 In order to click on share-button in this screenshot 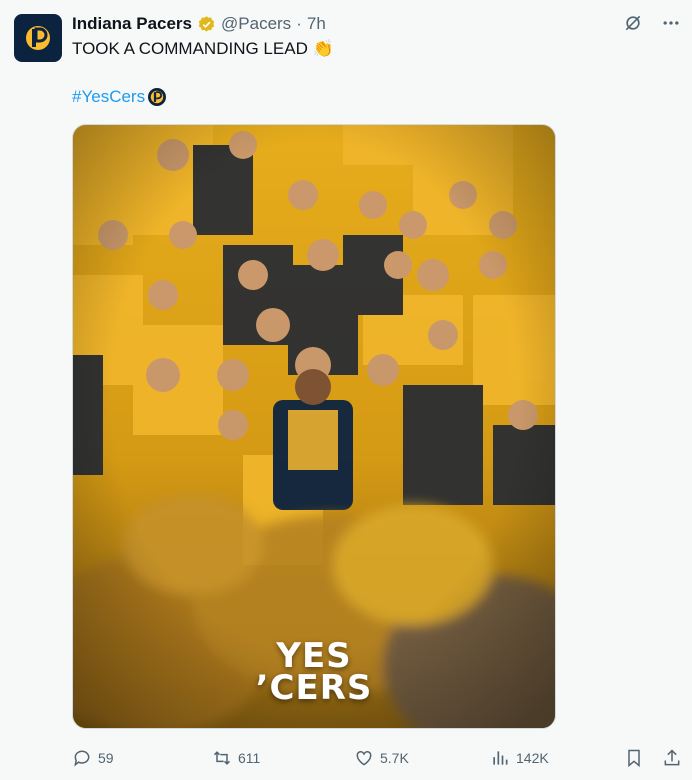, I will do `click(672, 758)`.